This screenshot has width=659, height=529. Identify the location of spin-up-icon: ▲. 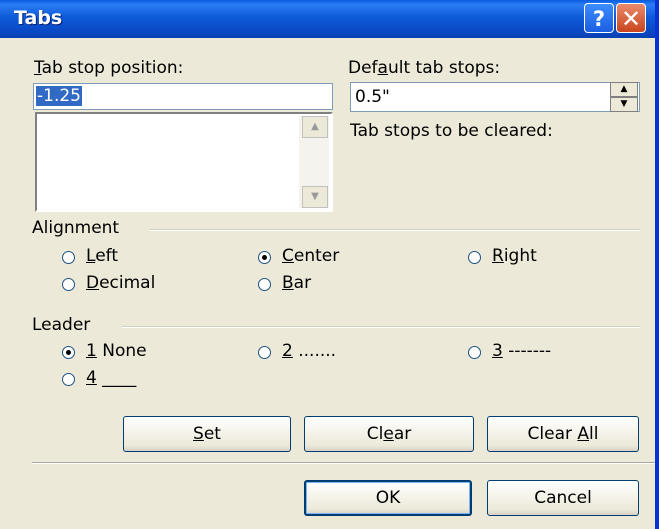
(624, 89).